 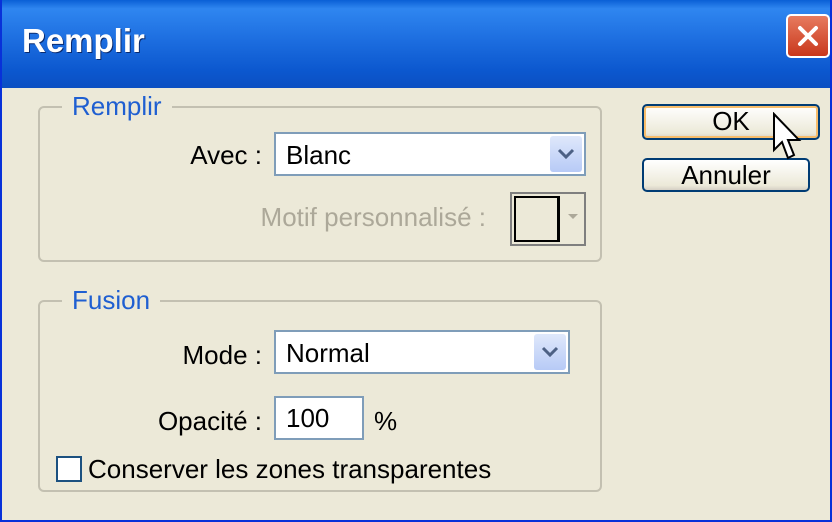 What do you see at coordinates (117, 106) in the screenshot?
I see `fill-group-legend: Remplir` at bounding box center [117, 106].